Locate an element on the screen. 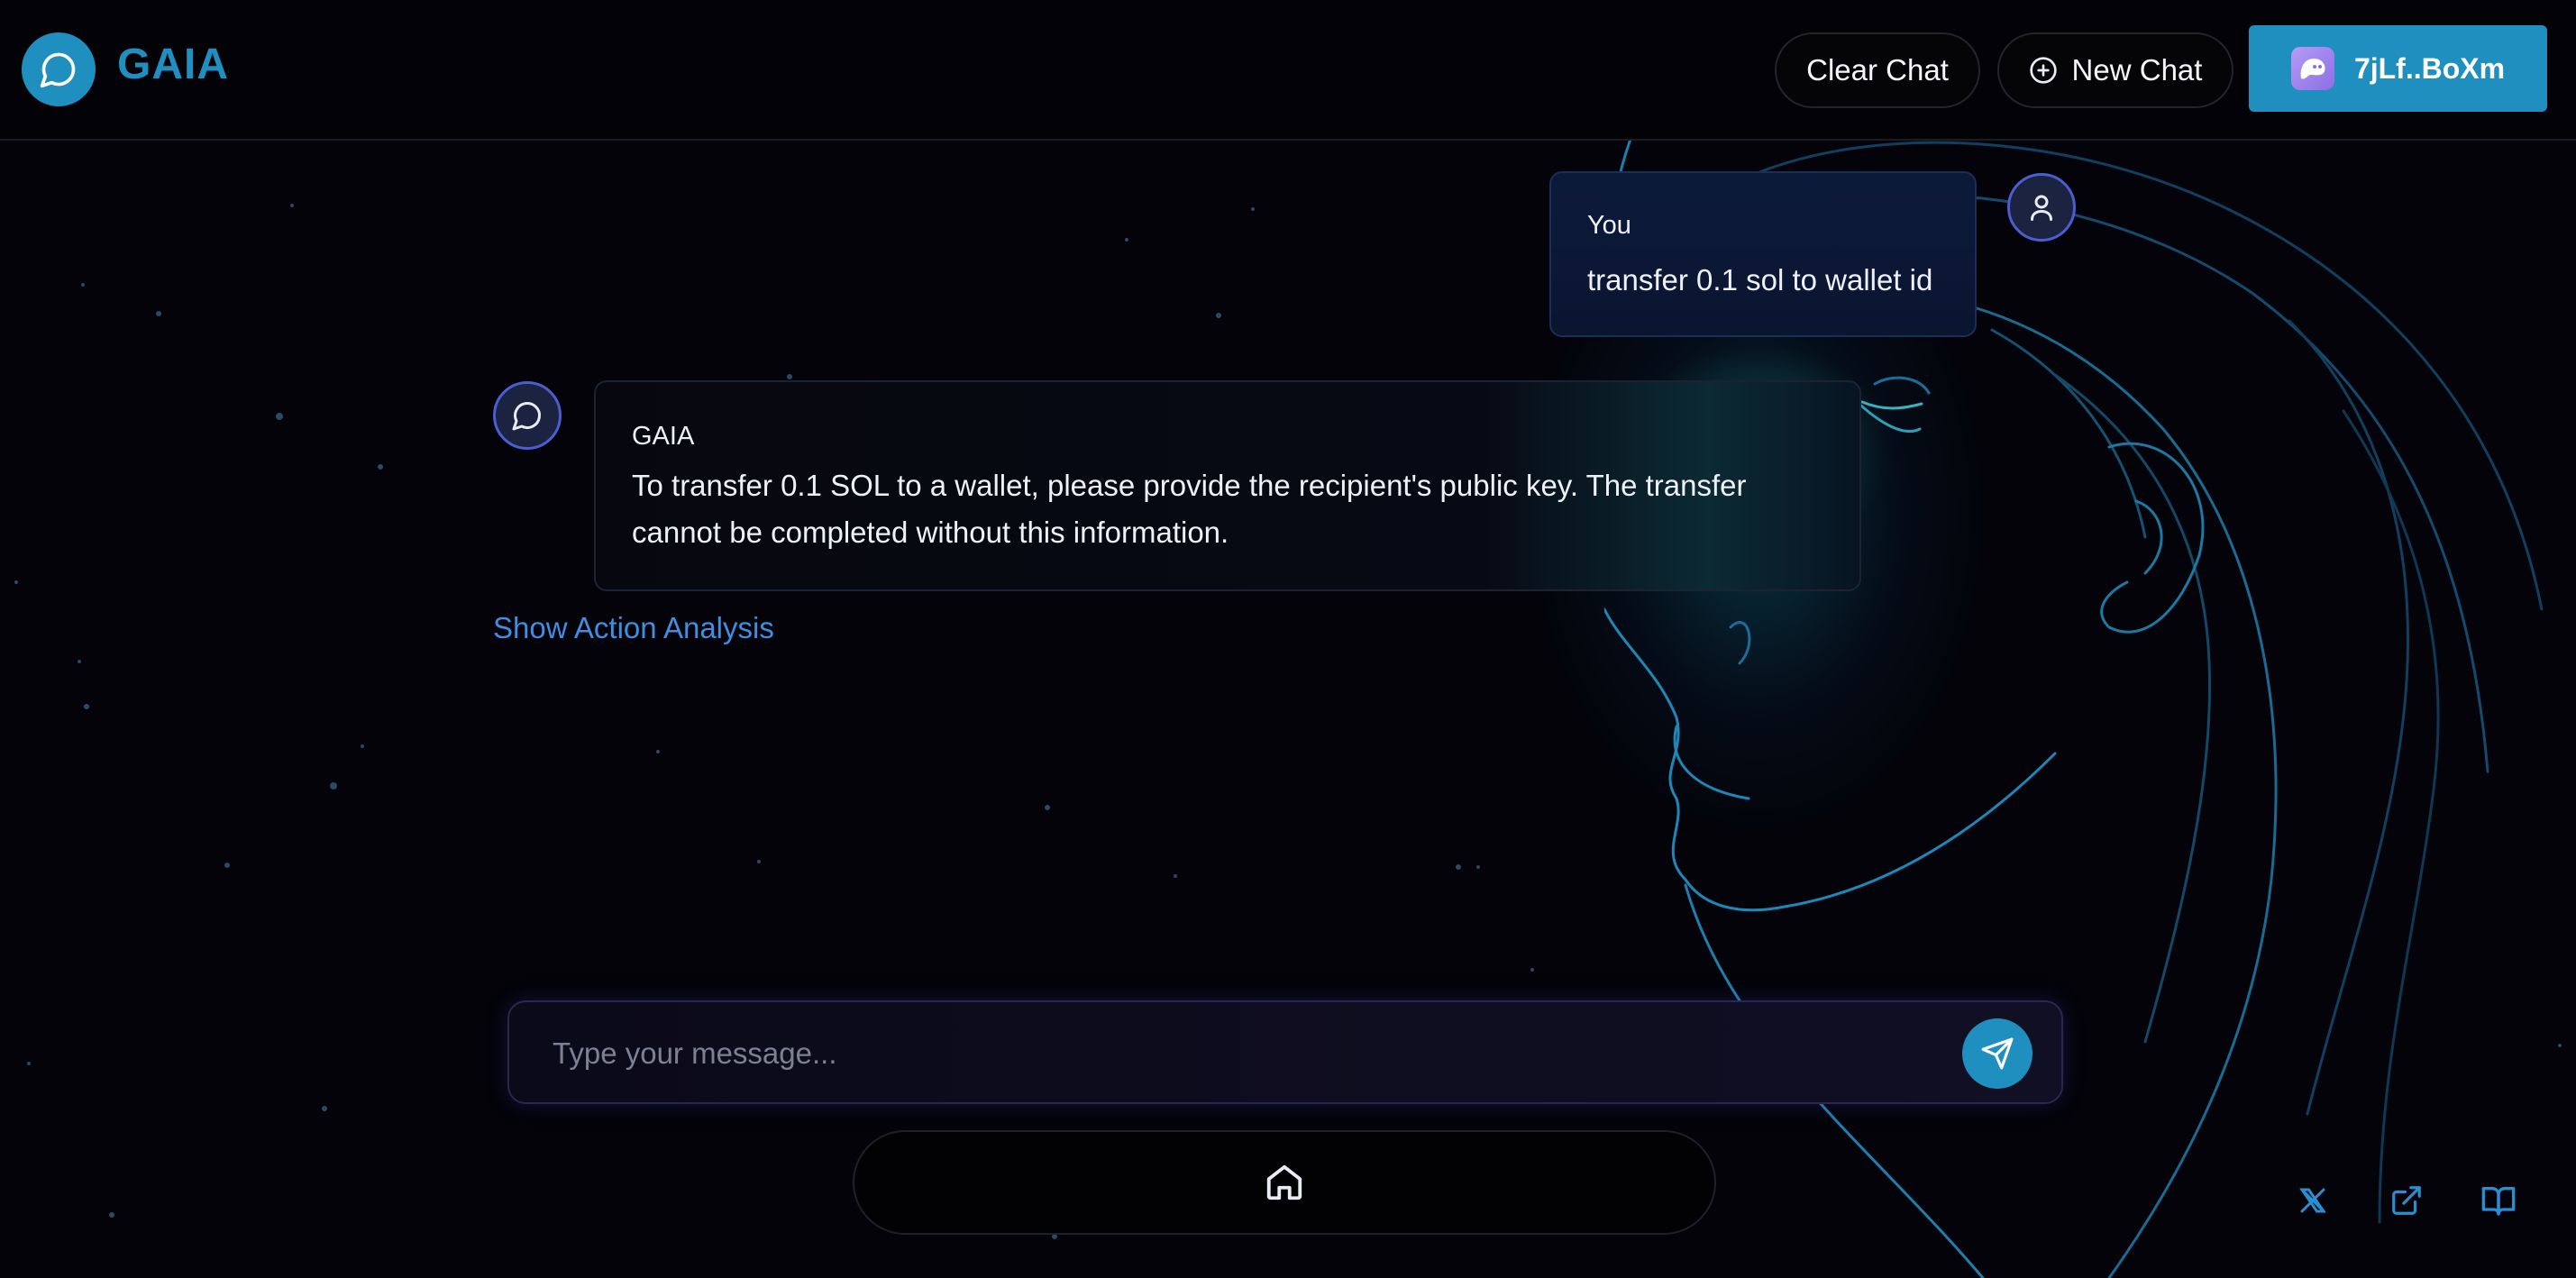  show-action-analysis-link: Show Action Analysis is located at coordinates (633, 628).